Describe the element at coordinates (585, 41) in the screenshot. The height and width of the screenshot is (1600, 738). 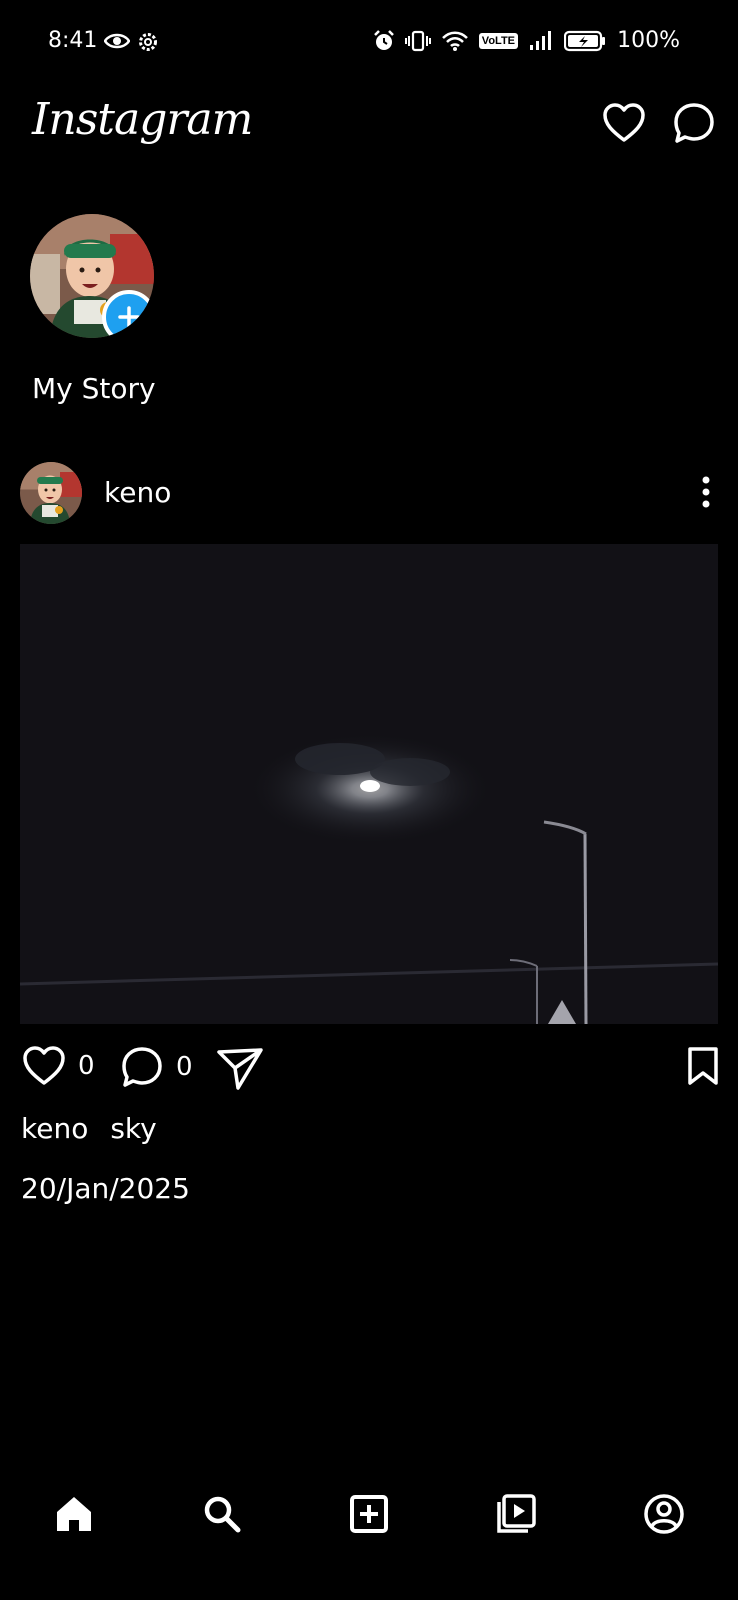
I see `battery-icon` at that location.